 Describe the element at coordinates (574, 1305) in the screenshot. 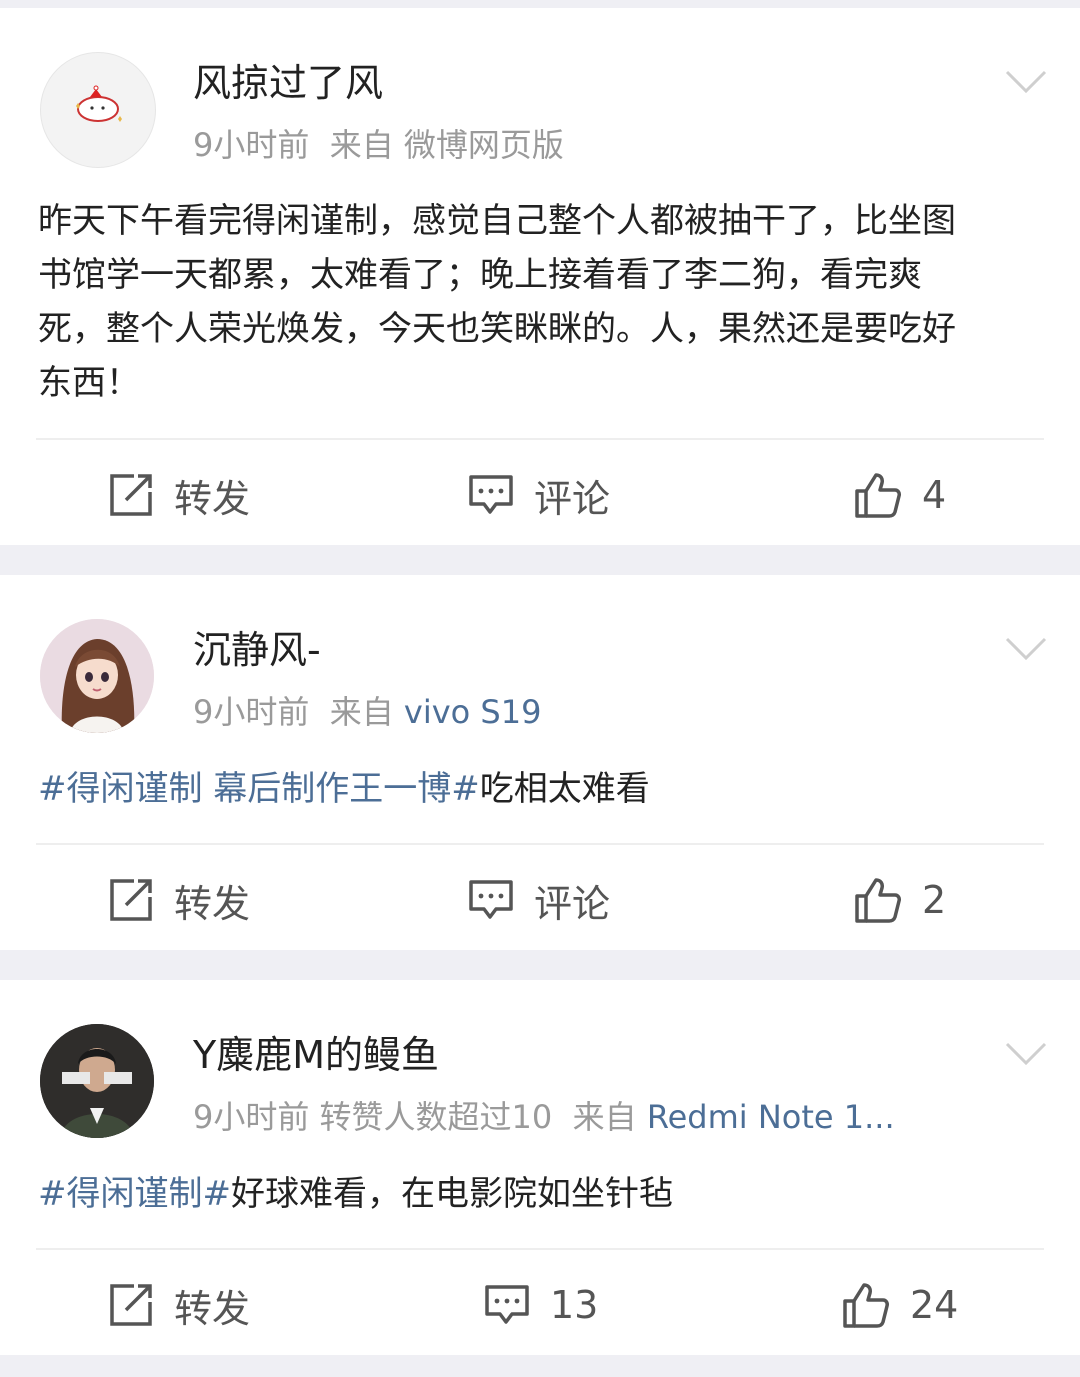

I see `comment-count: 13` at that location.